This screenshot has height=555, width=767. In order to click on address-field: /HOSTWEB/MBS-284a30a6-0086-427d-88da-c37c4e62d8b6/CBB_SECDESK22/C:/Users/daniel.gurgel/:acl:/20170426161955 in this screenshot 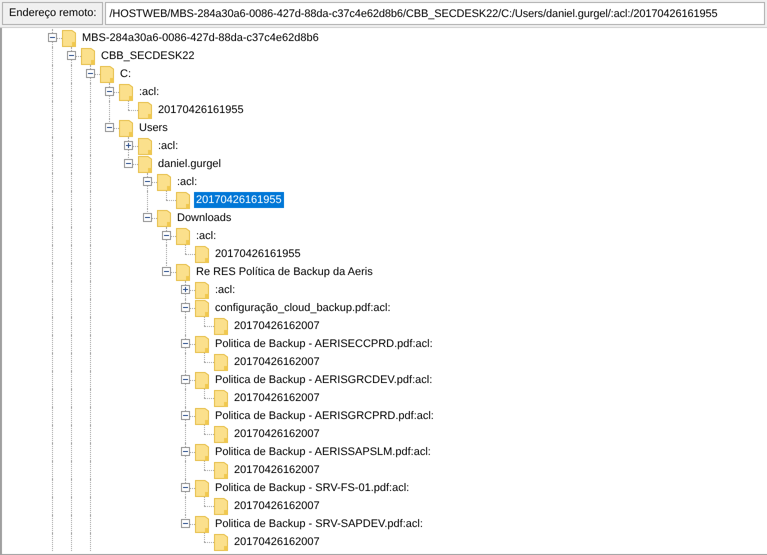, I will do `click(435, 13)`.